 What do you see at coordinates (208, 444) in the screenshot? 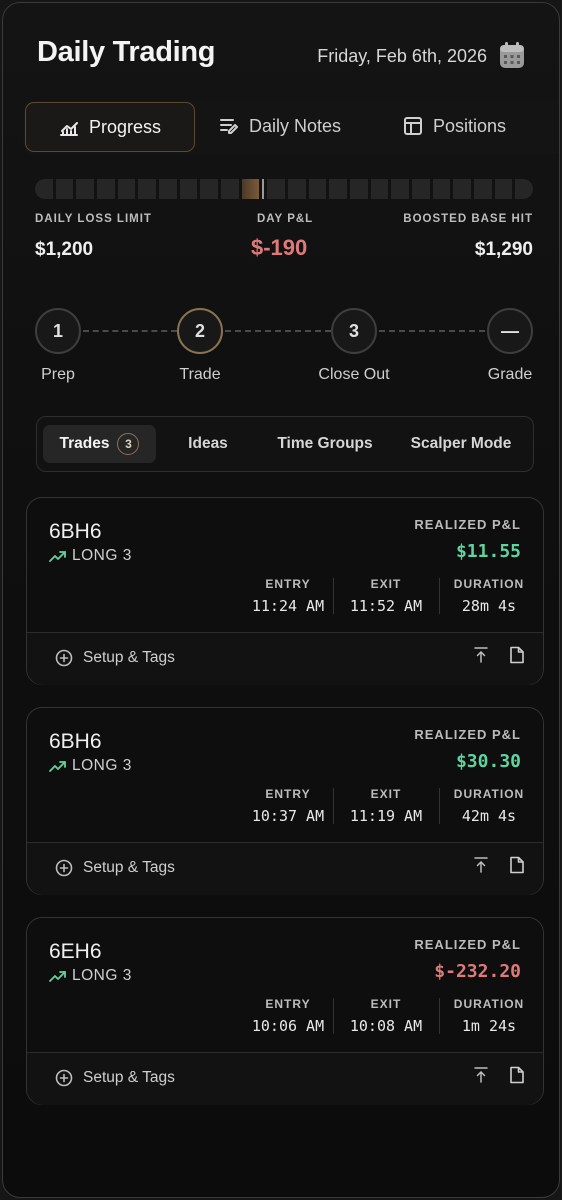
I see `subtab-ideas: Ideas` at bounding box center [208, 444].